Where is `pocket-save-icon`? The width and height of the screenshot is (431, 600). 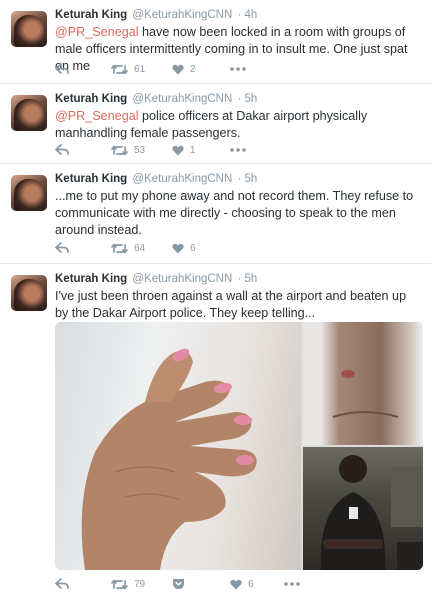
pocket-save-icon is located at coordinates (178, 584).